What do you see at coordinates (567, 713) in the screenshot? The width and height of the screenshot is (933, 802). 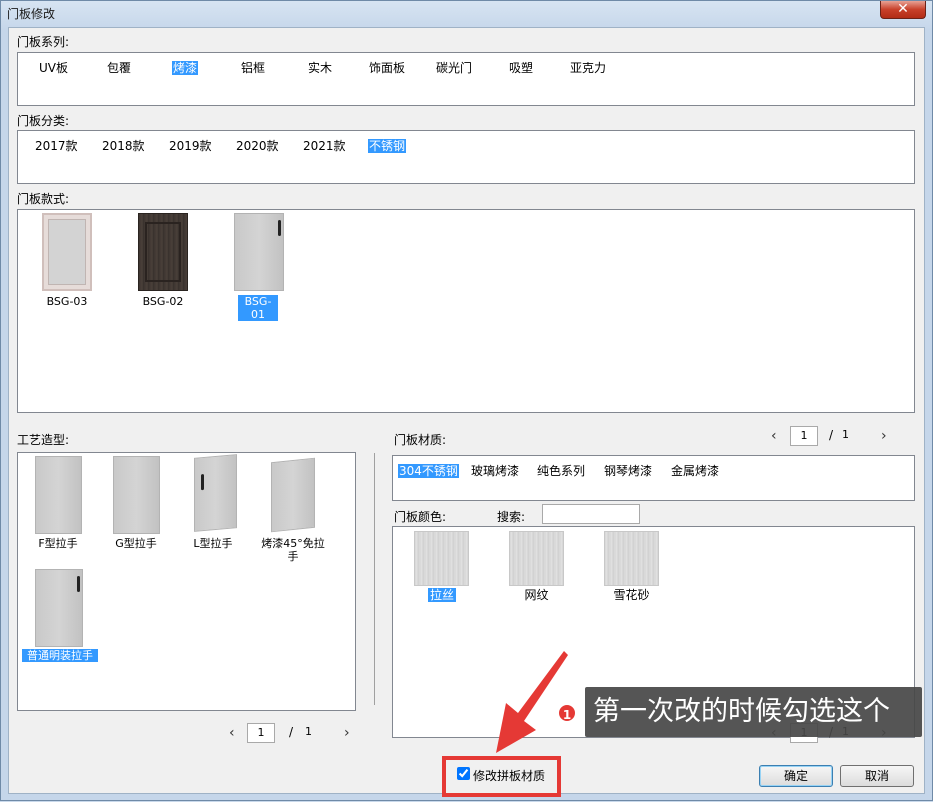 I see `annotation-badge: 1` at bounding box center [567, 713].